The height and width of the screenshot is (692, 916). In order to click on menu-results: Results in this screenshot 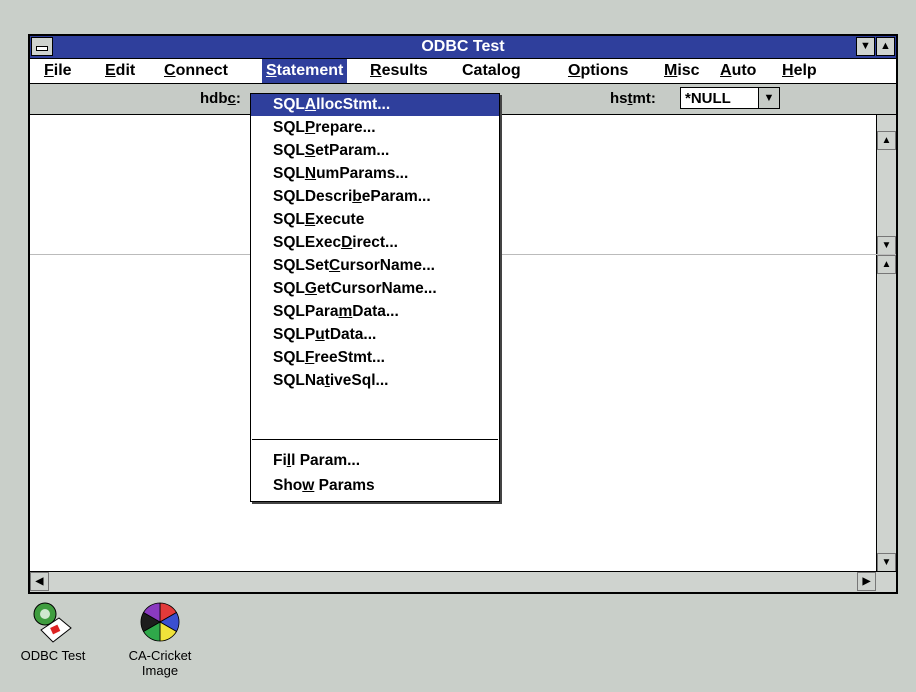, I will do `click(399, 71)`.